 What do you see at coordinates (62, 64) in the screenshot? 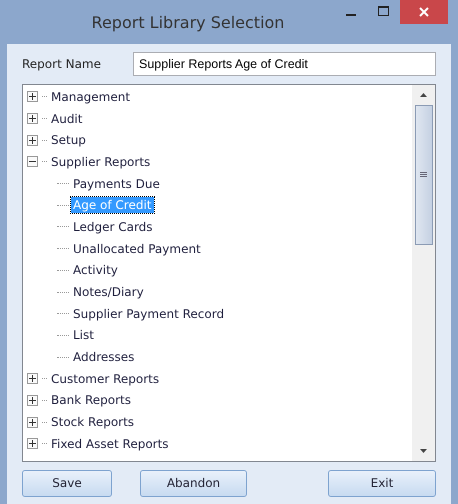
I see `report-name-label: Report Name` at bounding box center [62, 64].